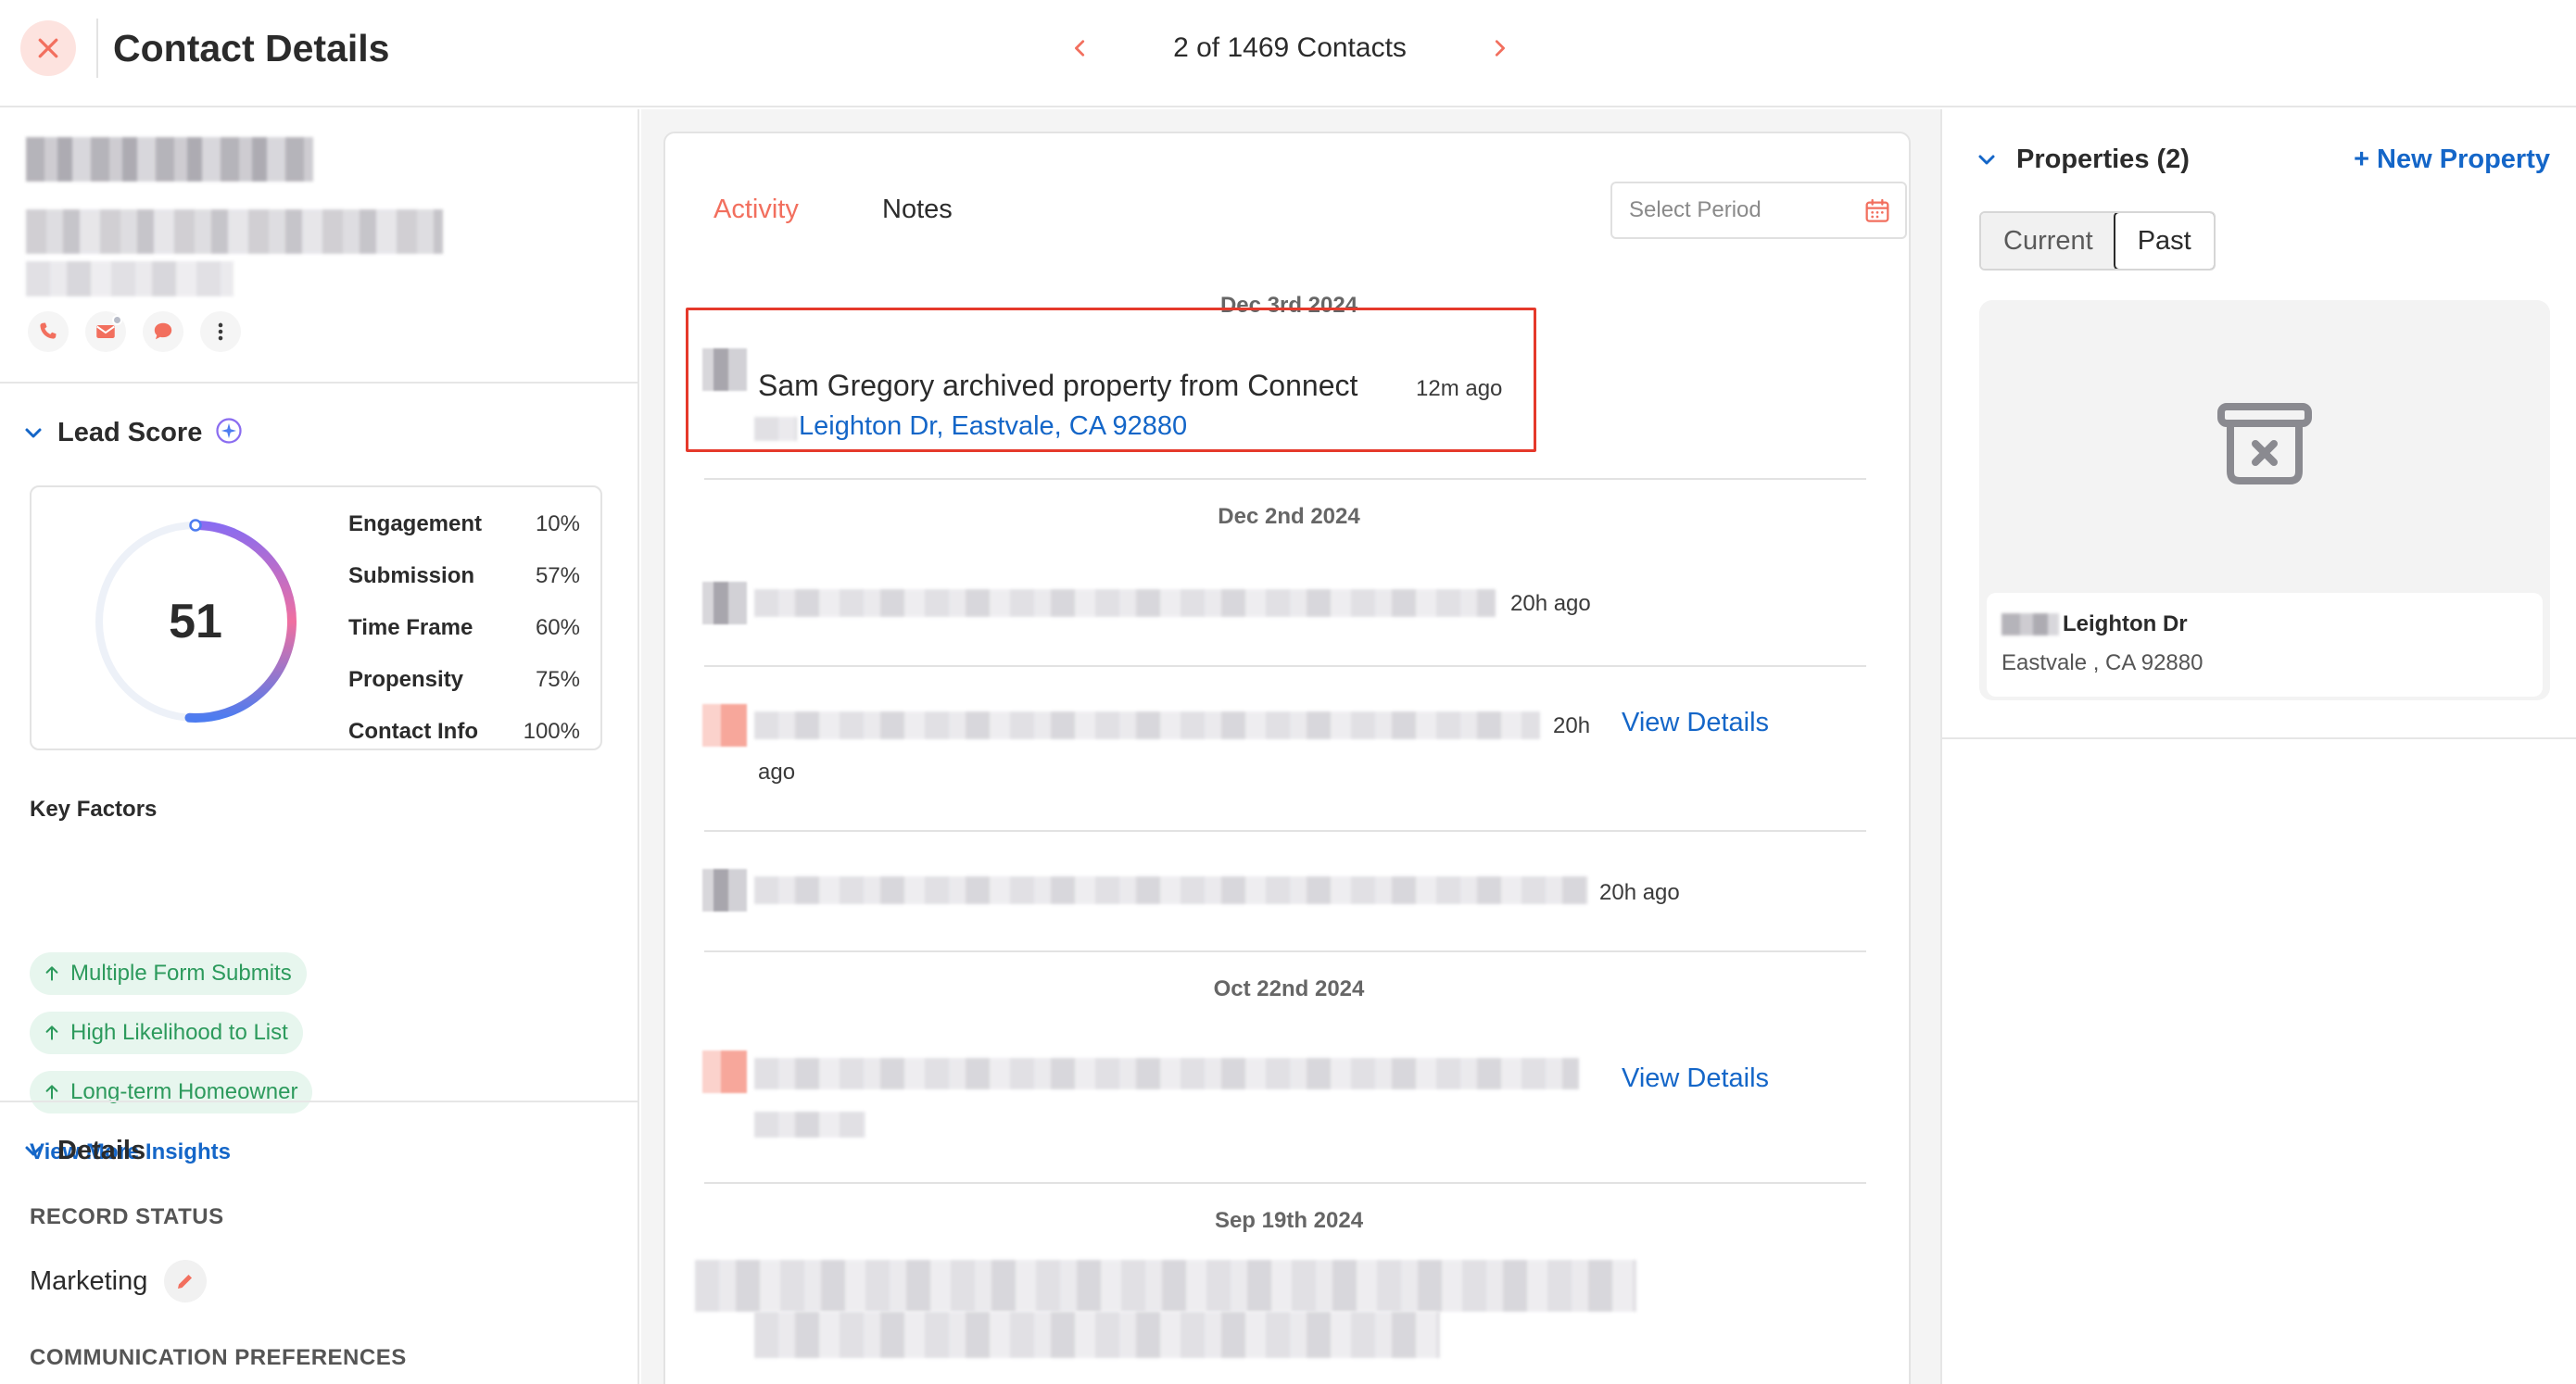  I want to click on property-card: Leighton Dr Eastvale , CA 92880, so click(2264, 500).